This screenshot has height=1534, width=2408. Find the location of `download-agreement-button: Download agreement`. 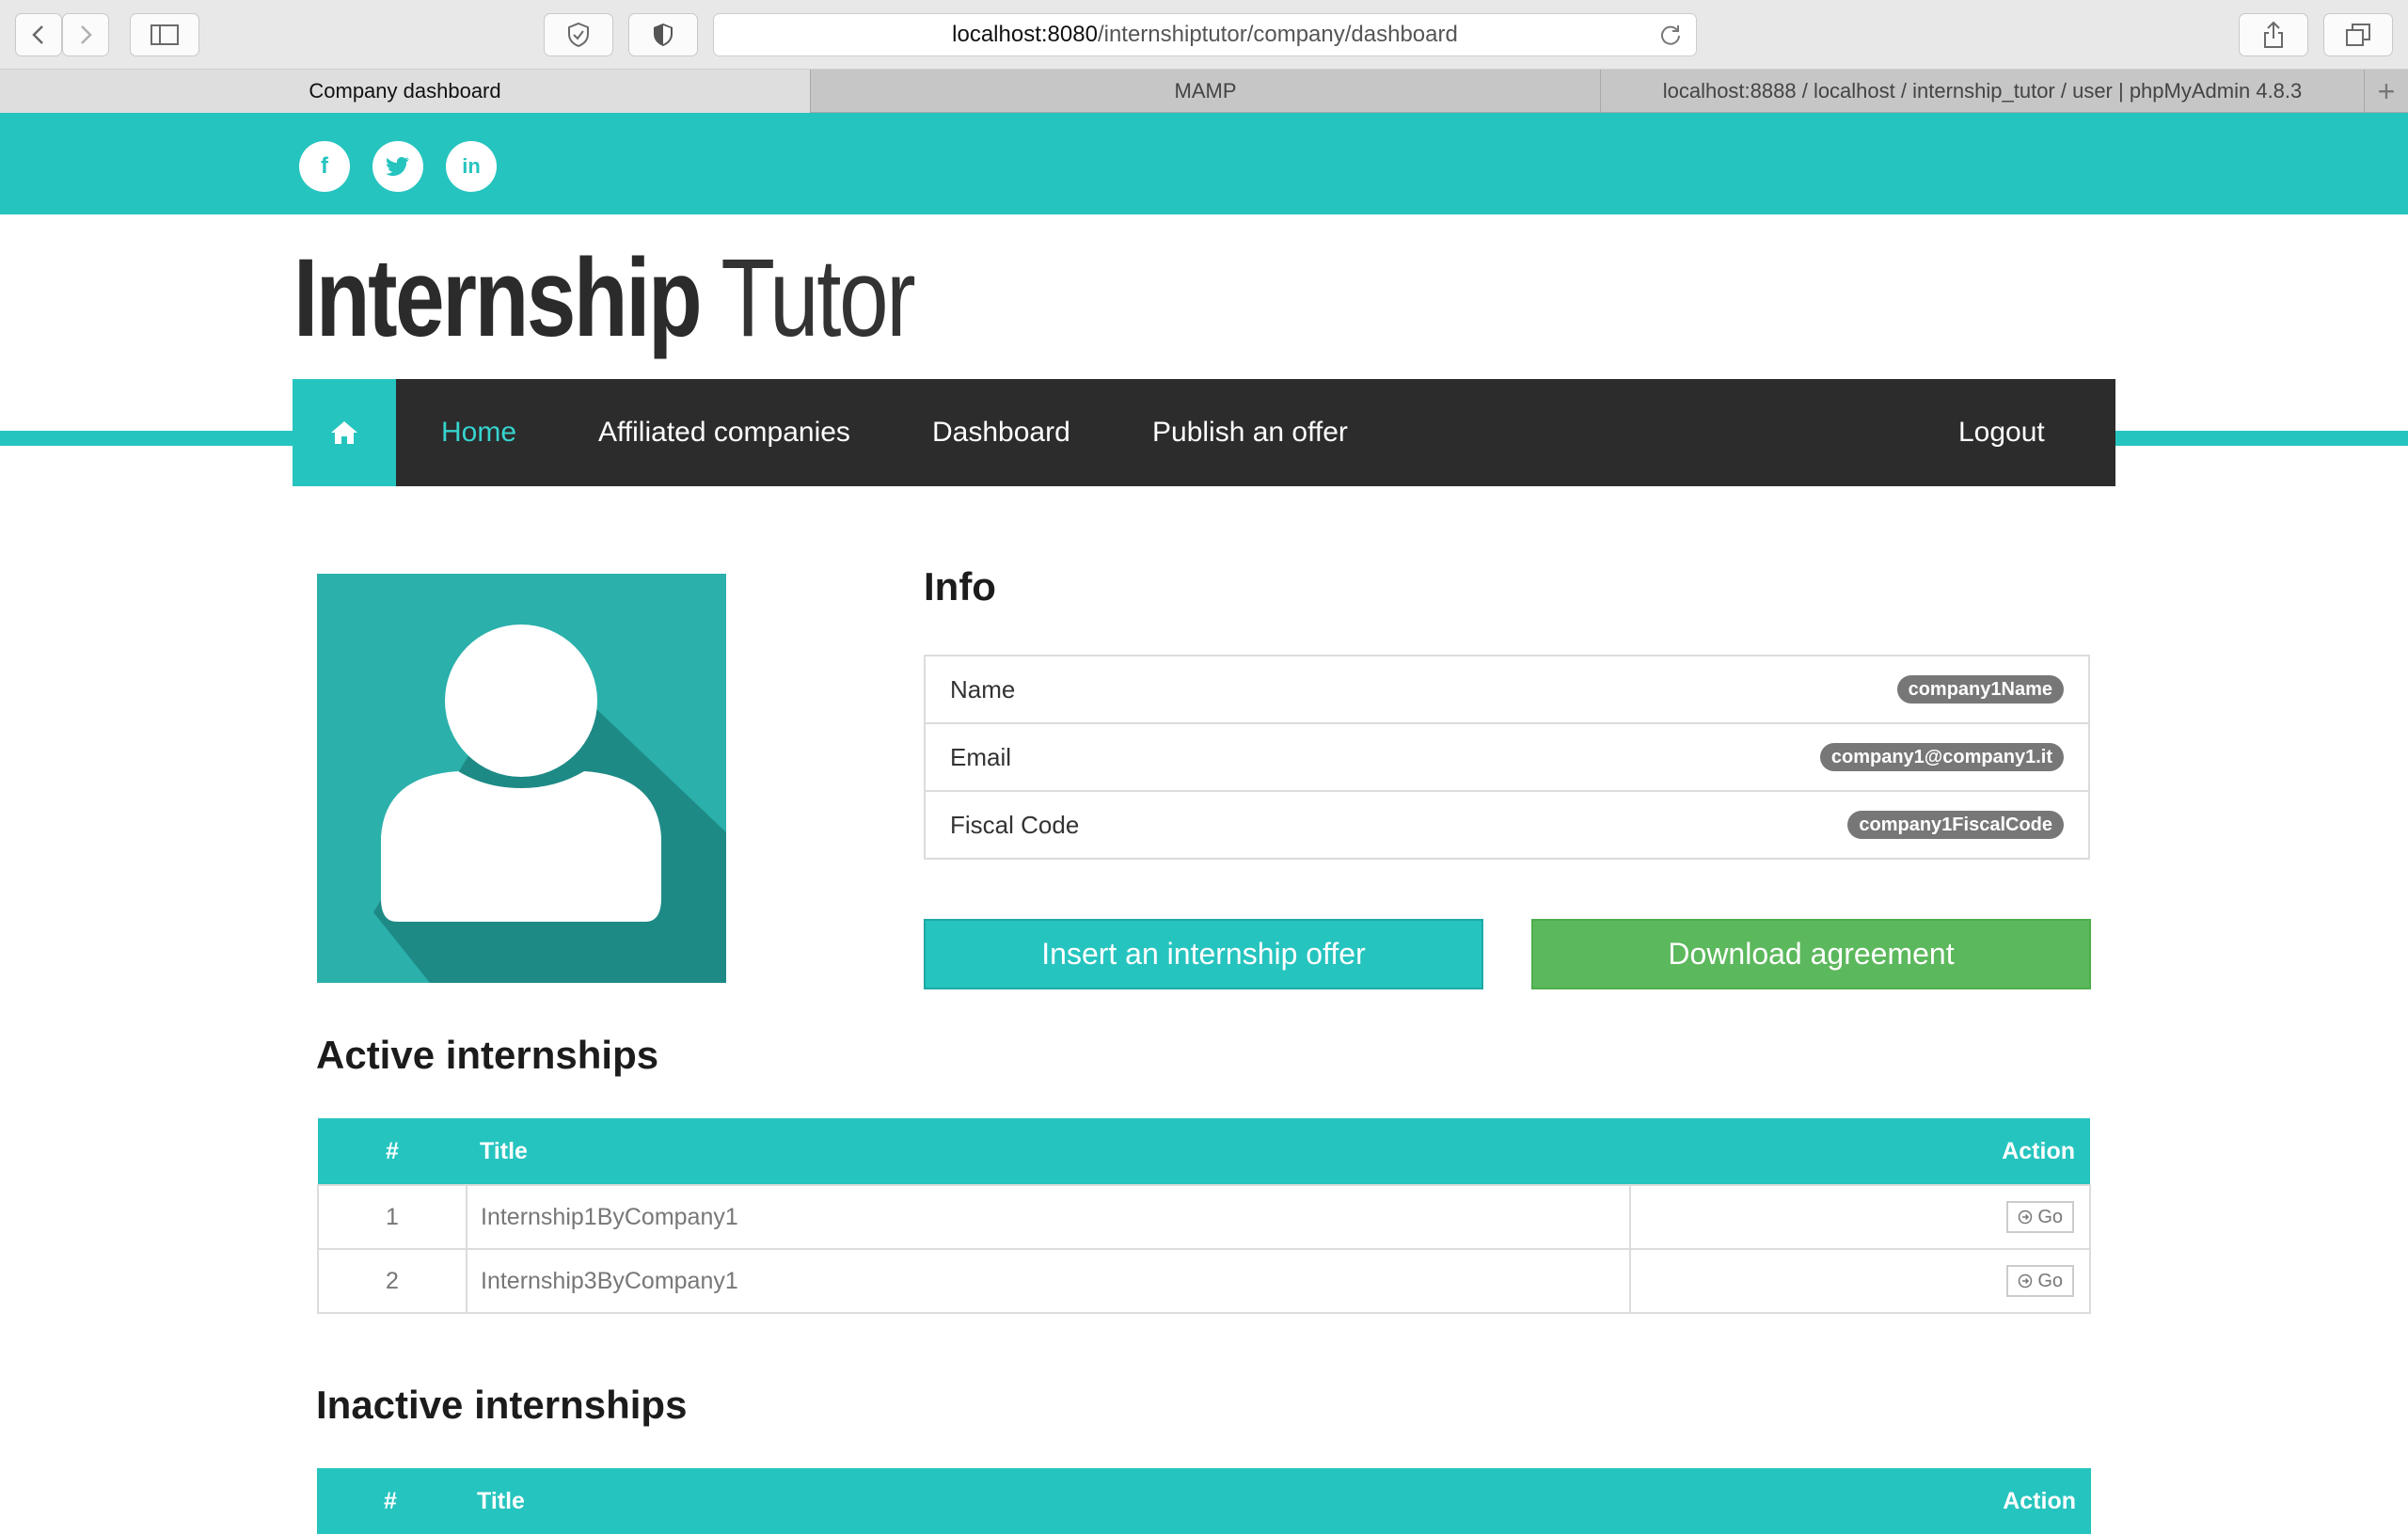

download-agreement-button: Download agreement is located at coordinates (1811, 954).